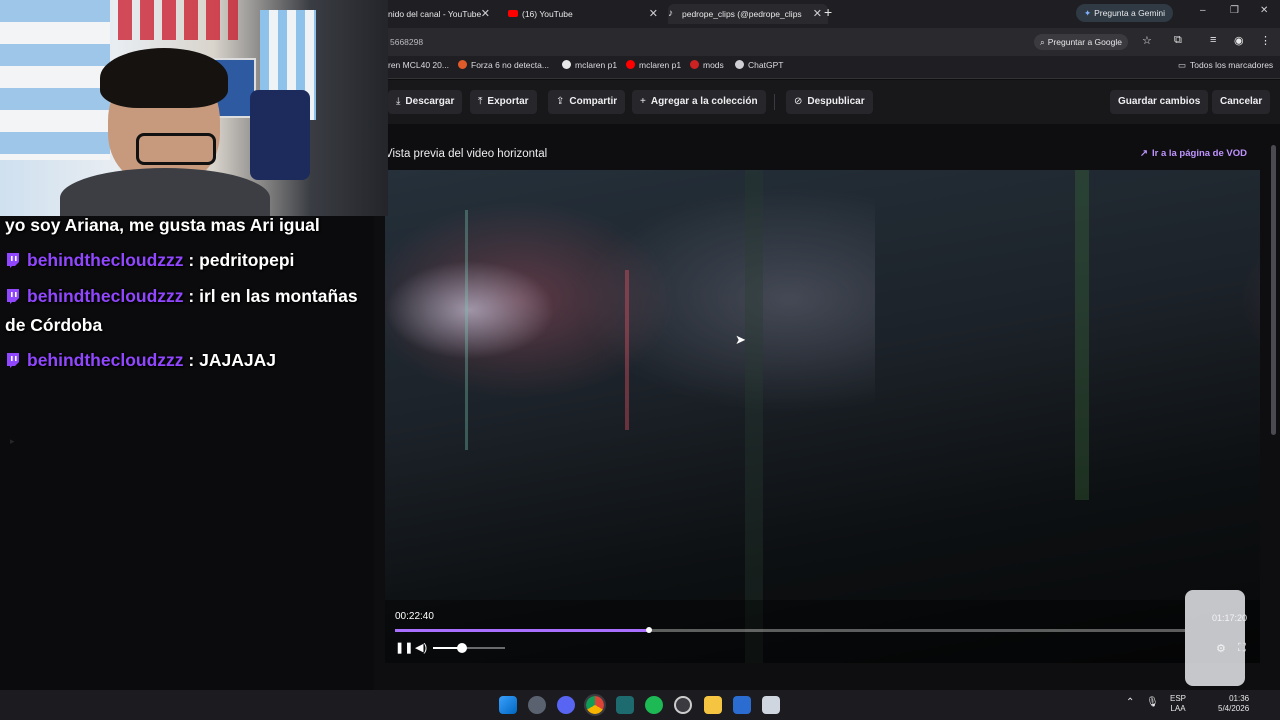 This screenshot has width=1280, height=720. What do you see at coordinates (1147, 40) in the screenshot?
I see `bookmark-star-icon: ☆` at bounding box center [1147, 40].